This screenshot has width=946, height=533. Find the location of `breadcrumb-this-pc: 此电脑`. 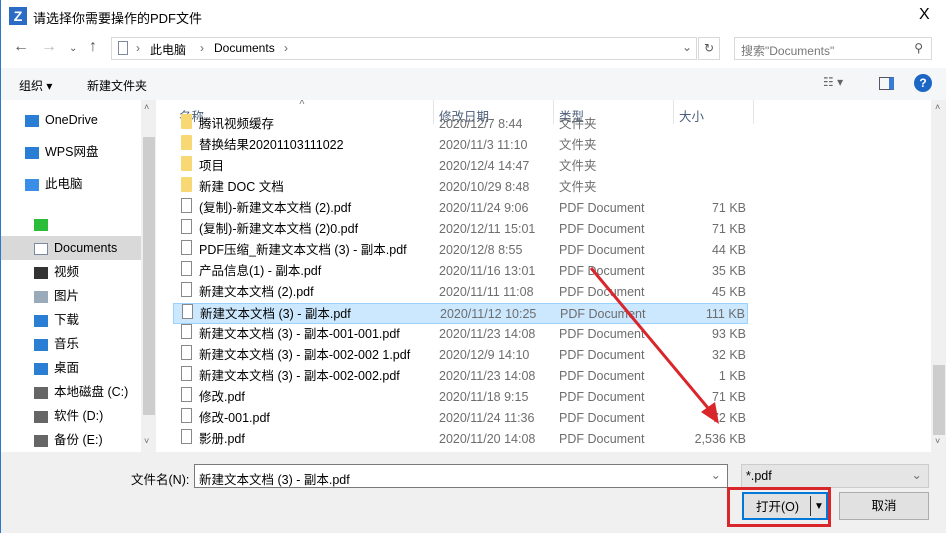

breadcrumb-this-pc: 此电脑 is located at coordinates (168, 49).